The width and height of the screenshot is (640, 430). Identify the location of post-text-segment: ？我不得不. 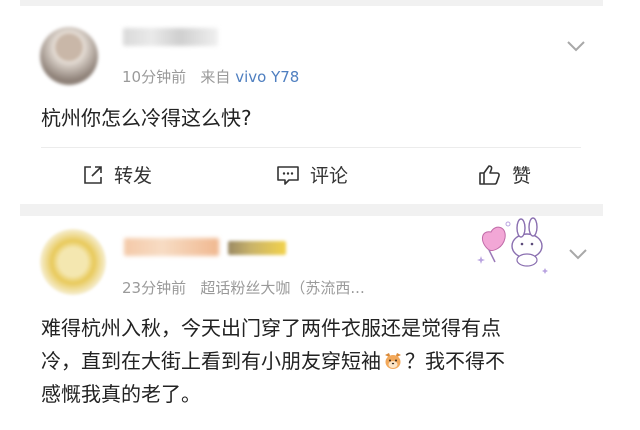
(455, 361).